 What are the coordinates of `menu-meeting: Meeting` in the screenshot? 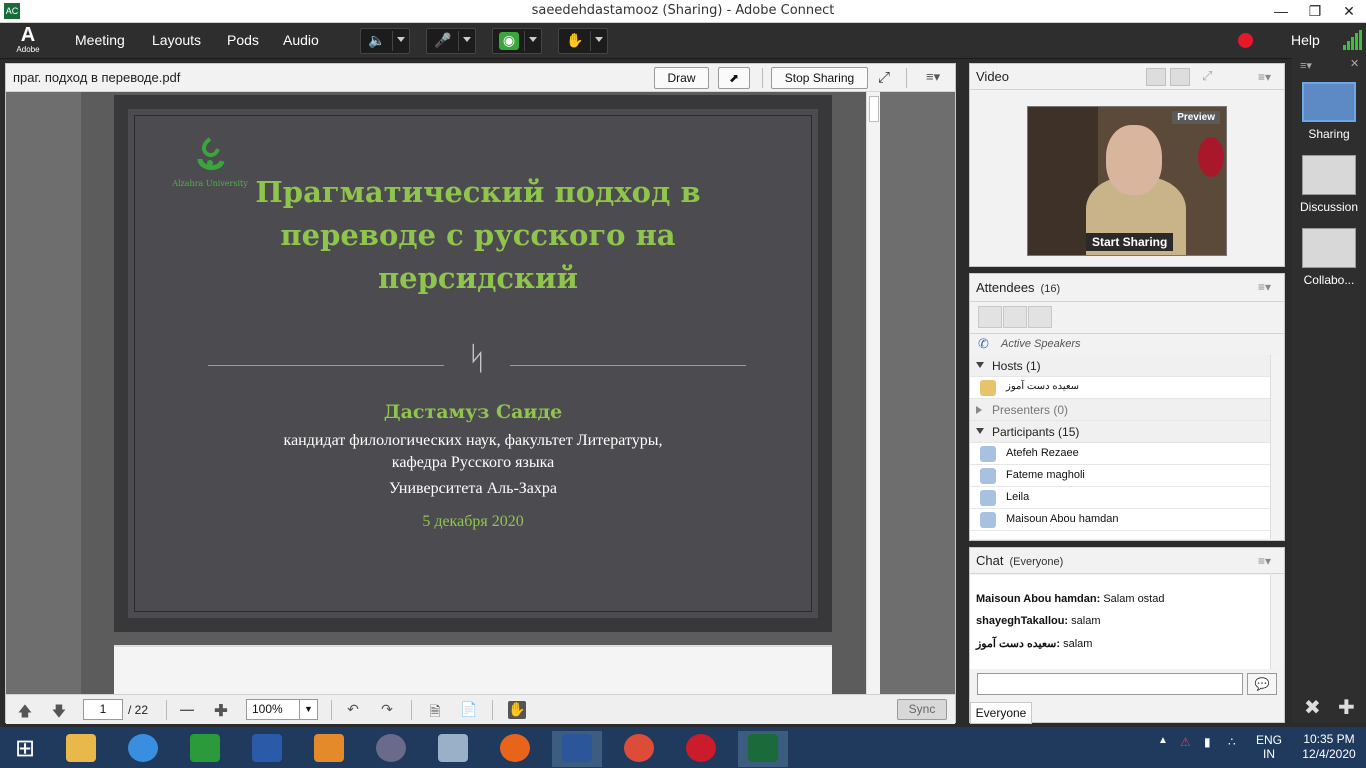 It's located at (100, 40).